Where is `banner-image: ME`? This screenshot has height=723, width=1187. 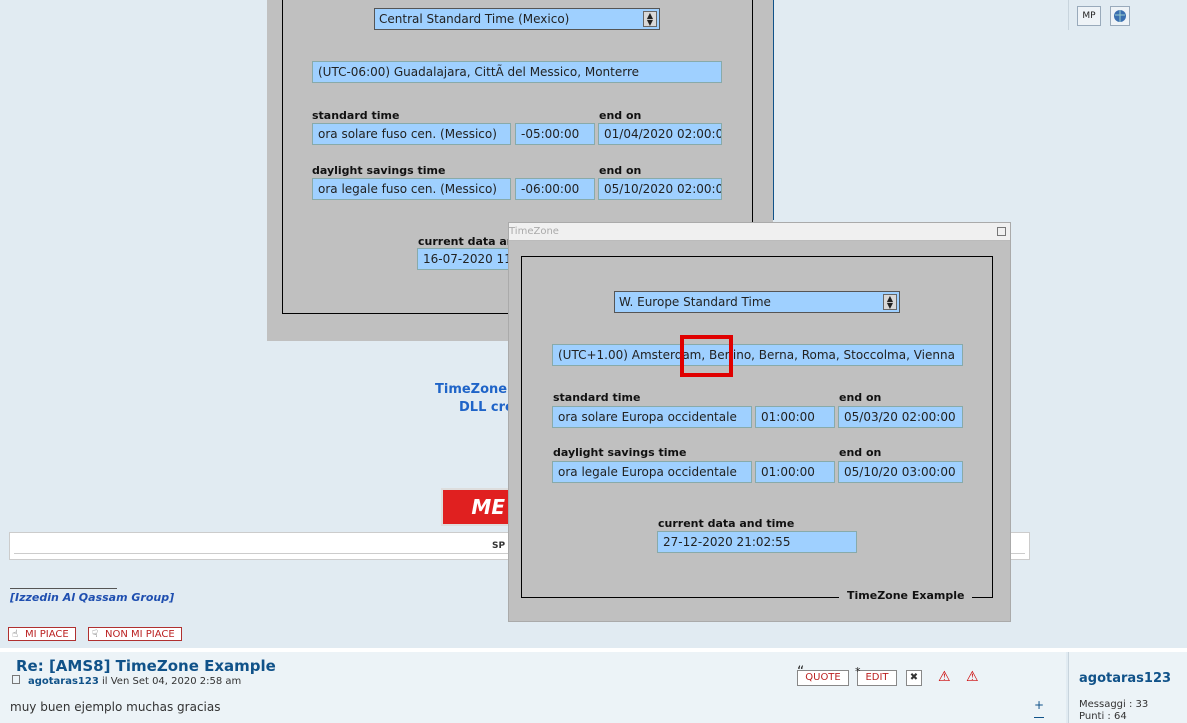 banner-image: ME is located at coordinates (476, 507).